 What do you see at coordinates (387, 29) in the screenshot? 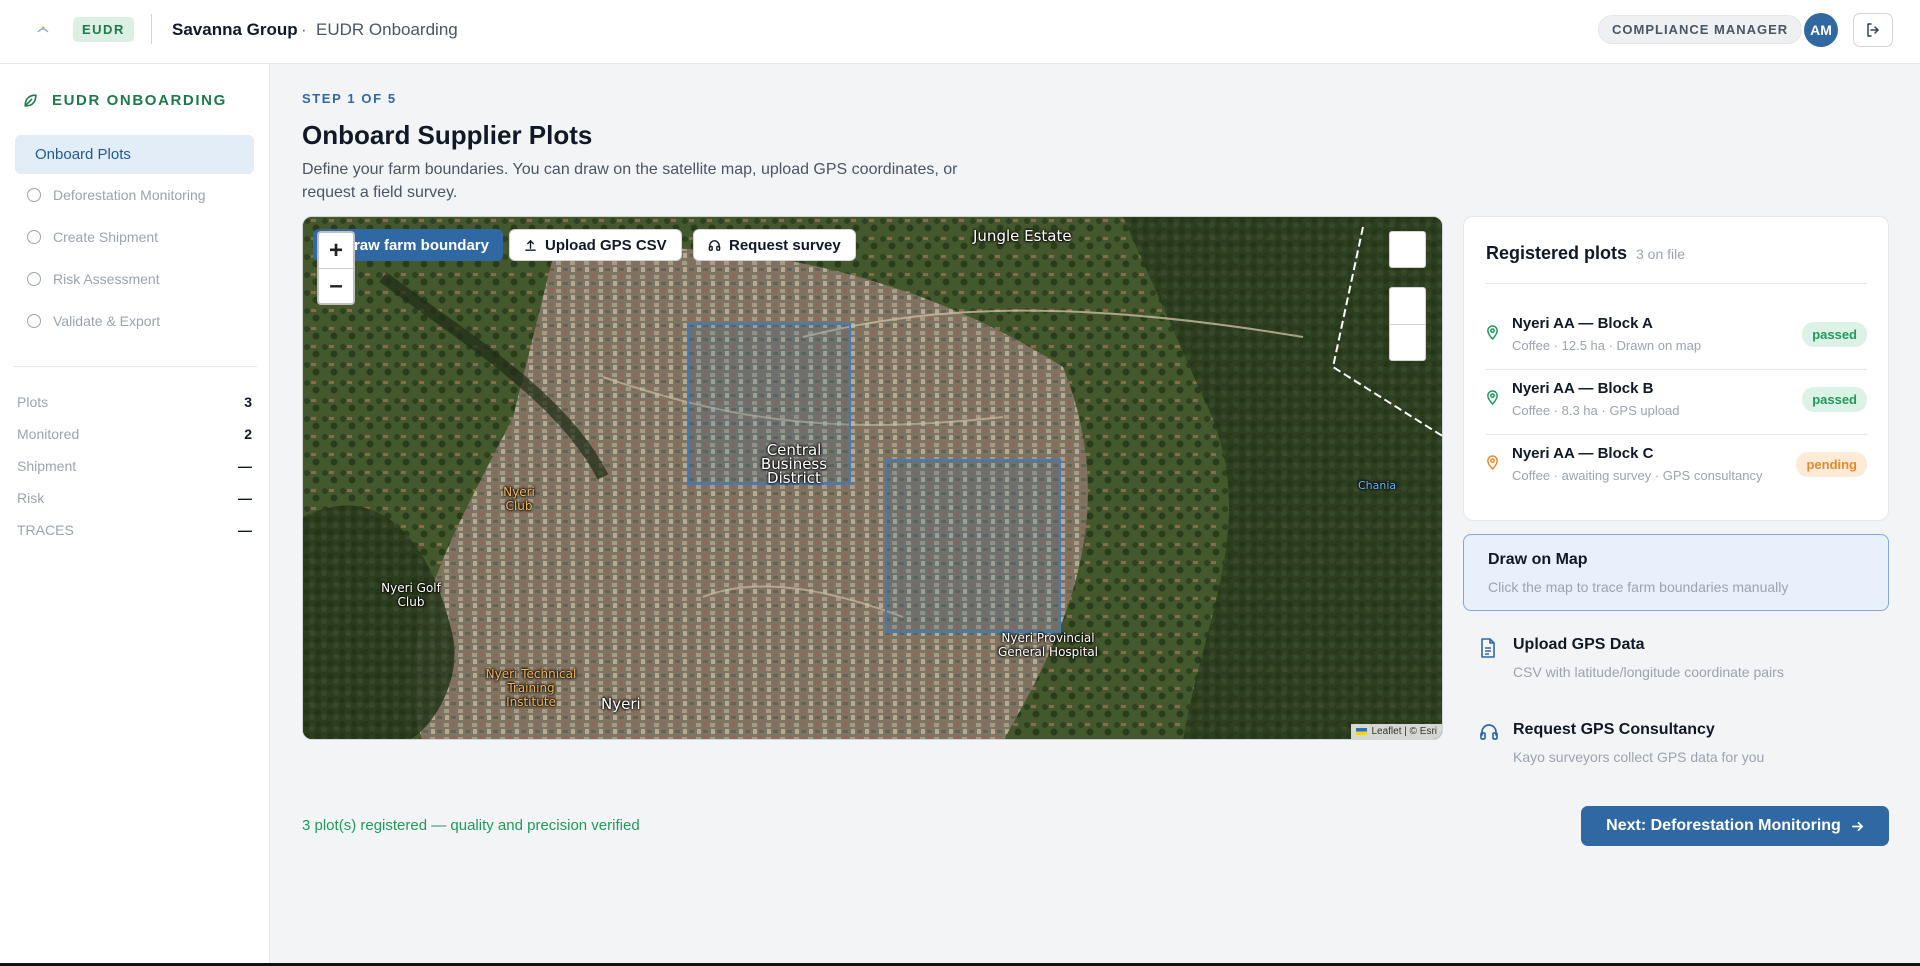
I see `breadcrumb-page: EUDR Onboarding` at bounding box center [387, 29].